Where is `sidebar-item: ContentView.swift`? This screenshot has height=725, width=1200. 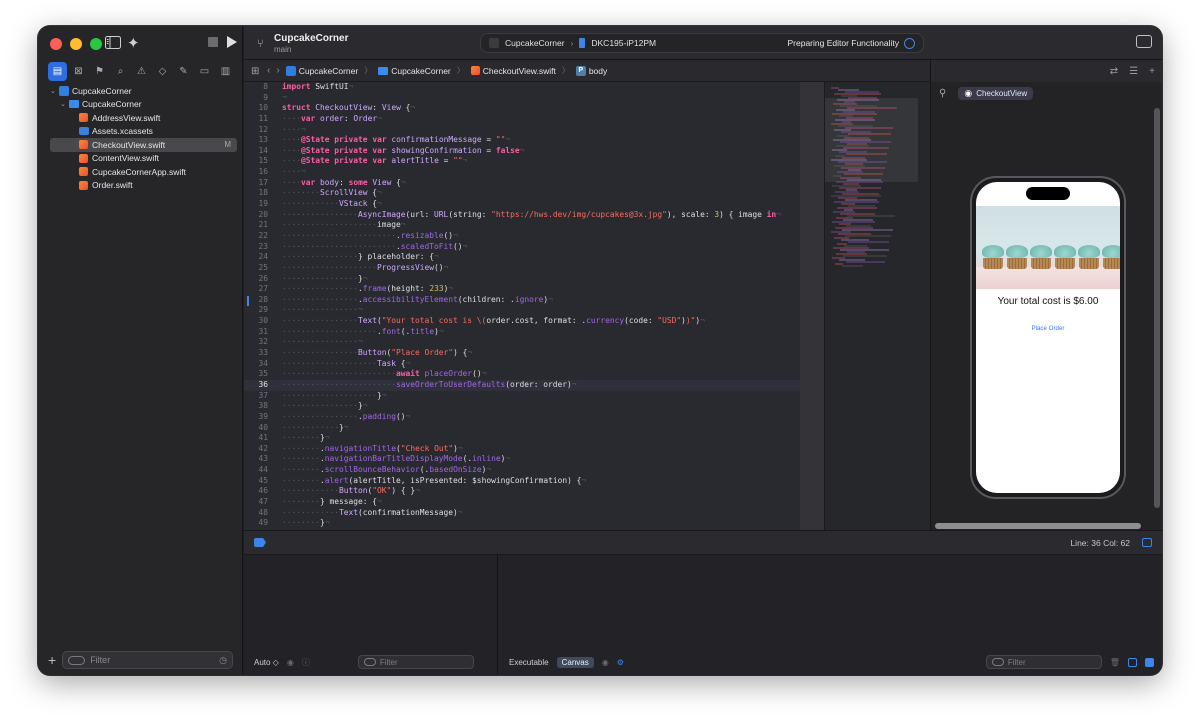 sidebar-item: ContentView.swift is located at coordinates (140, 159).